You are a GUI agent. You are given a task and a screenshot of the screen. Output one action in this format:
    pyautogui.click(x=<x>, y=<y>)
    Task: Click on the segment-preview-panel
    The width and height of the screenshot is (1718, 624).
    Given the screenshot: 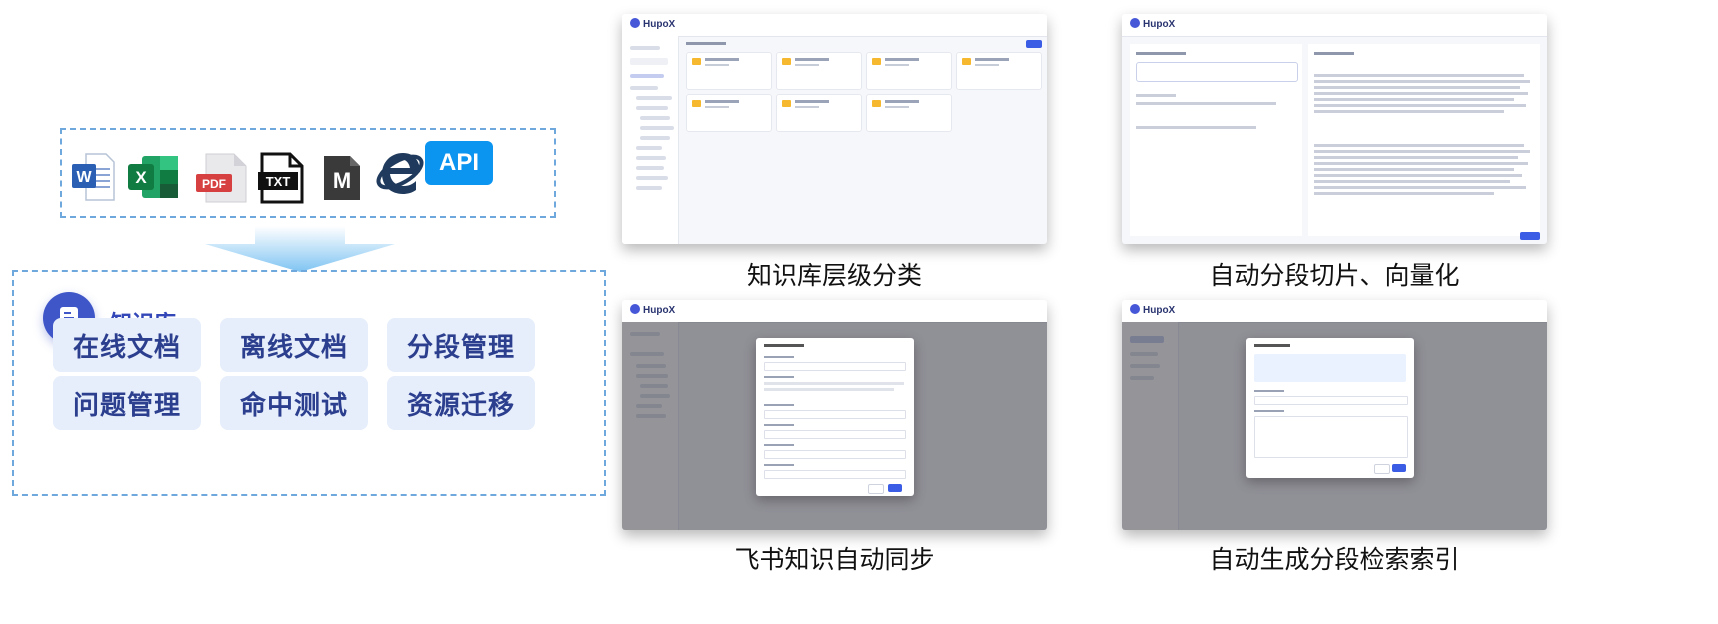 What is the action you would take?
    pyautogui.click(x=1424, y=140)
    